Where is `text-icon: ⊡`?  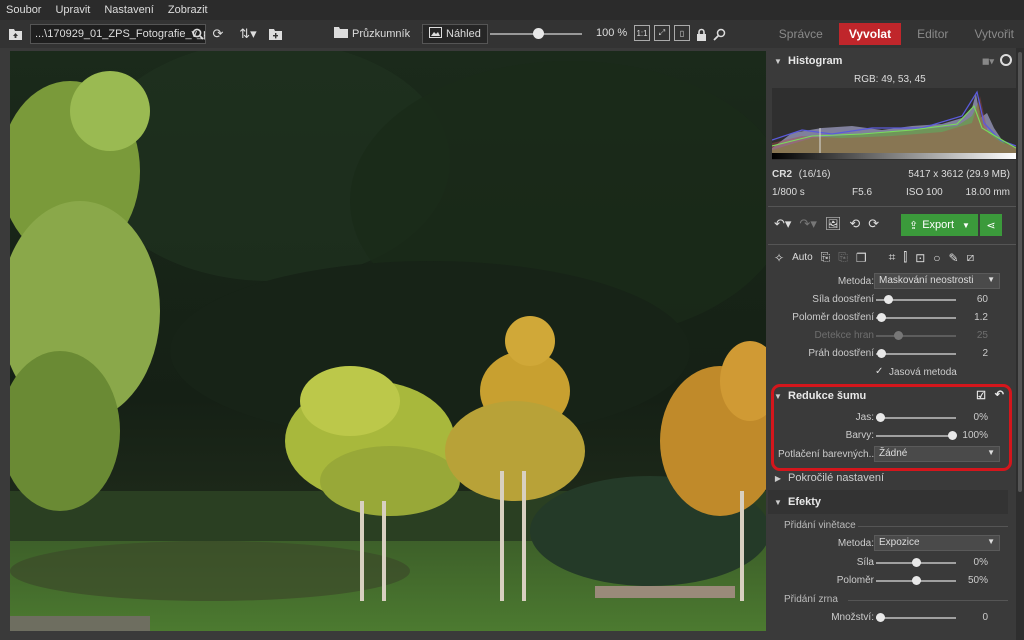
text-icon: ⊡ is located at coordinates (920, 258).